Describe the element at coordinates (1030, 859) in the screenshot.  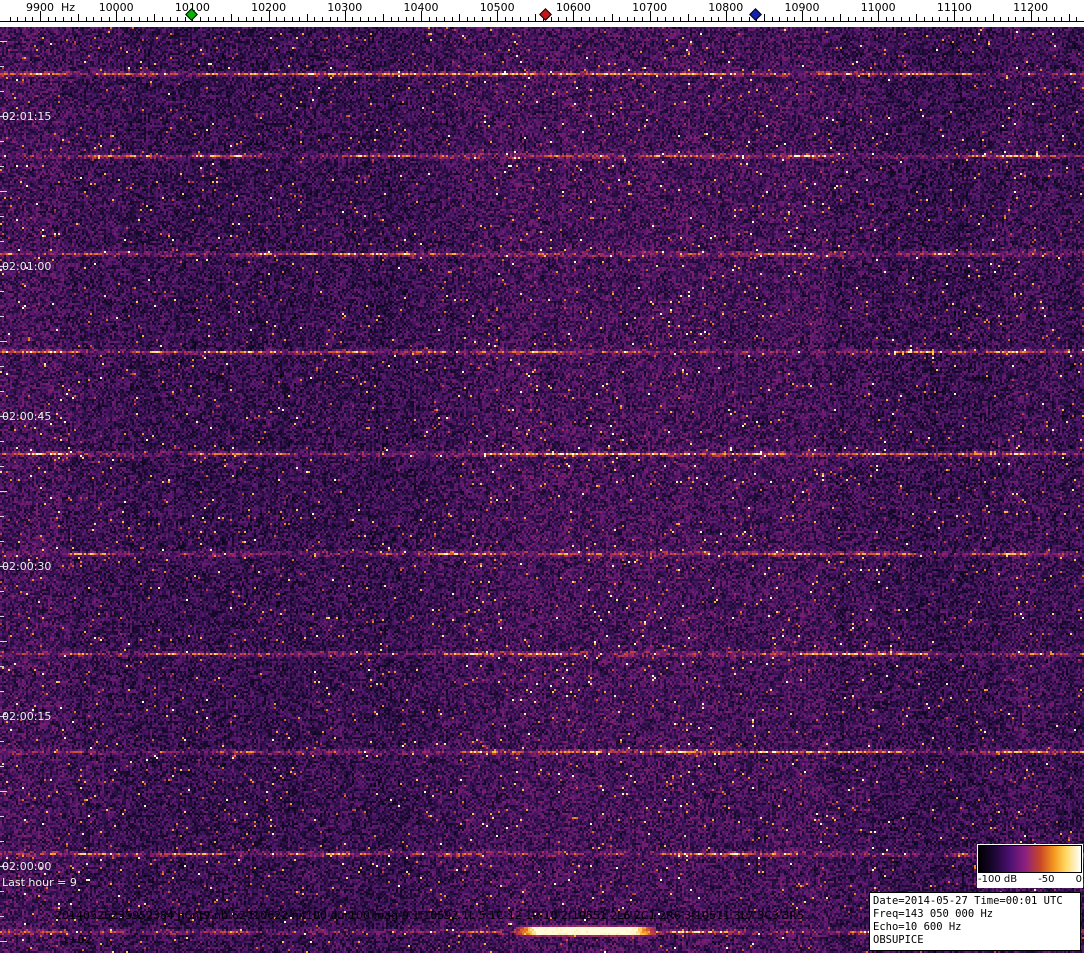
I see `colorbar-gradient` at that location.